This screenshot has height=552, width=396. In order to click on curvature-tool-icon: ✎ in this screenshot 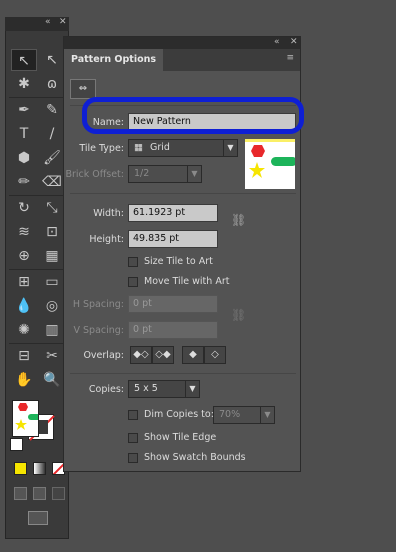, I will do `click(52, 110)`.